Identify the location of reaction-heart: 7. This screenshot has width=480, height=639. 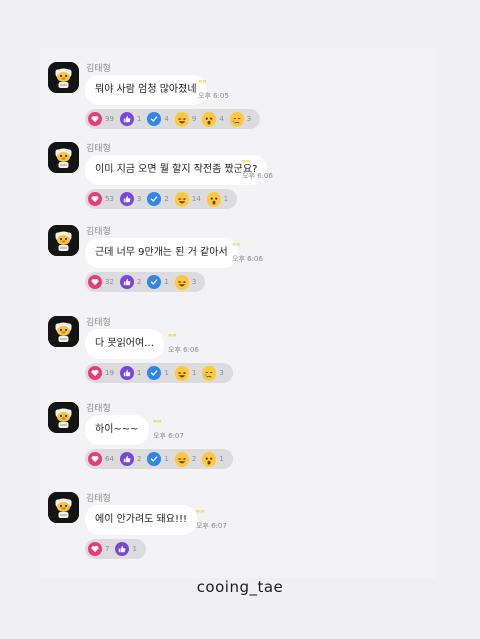
(100, 549).